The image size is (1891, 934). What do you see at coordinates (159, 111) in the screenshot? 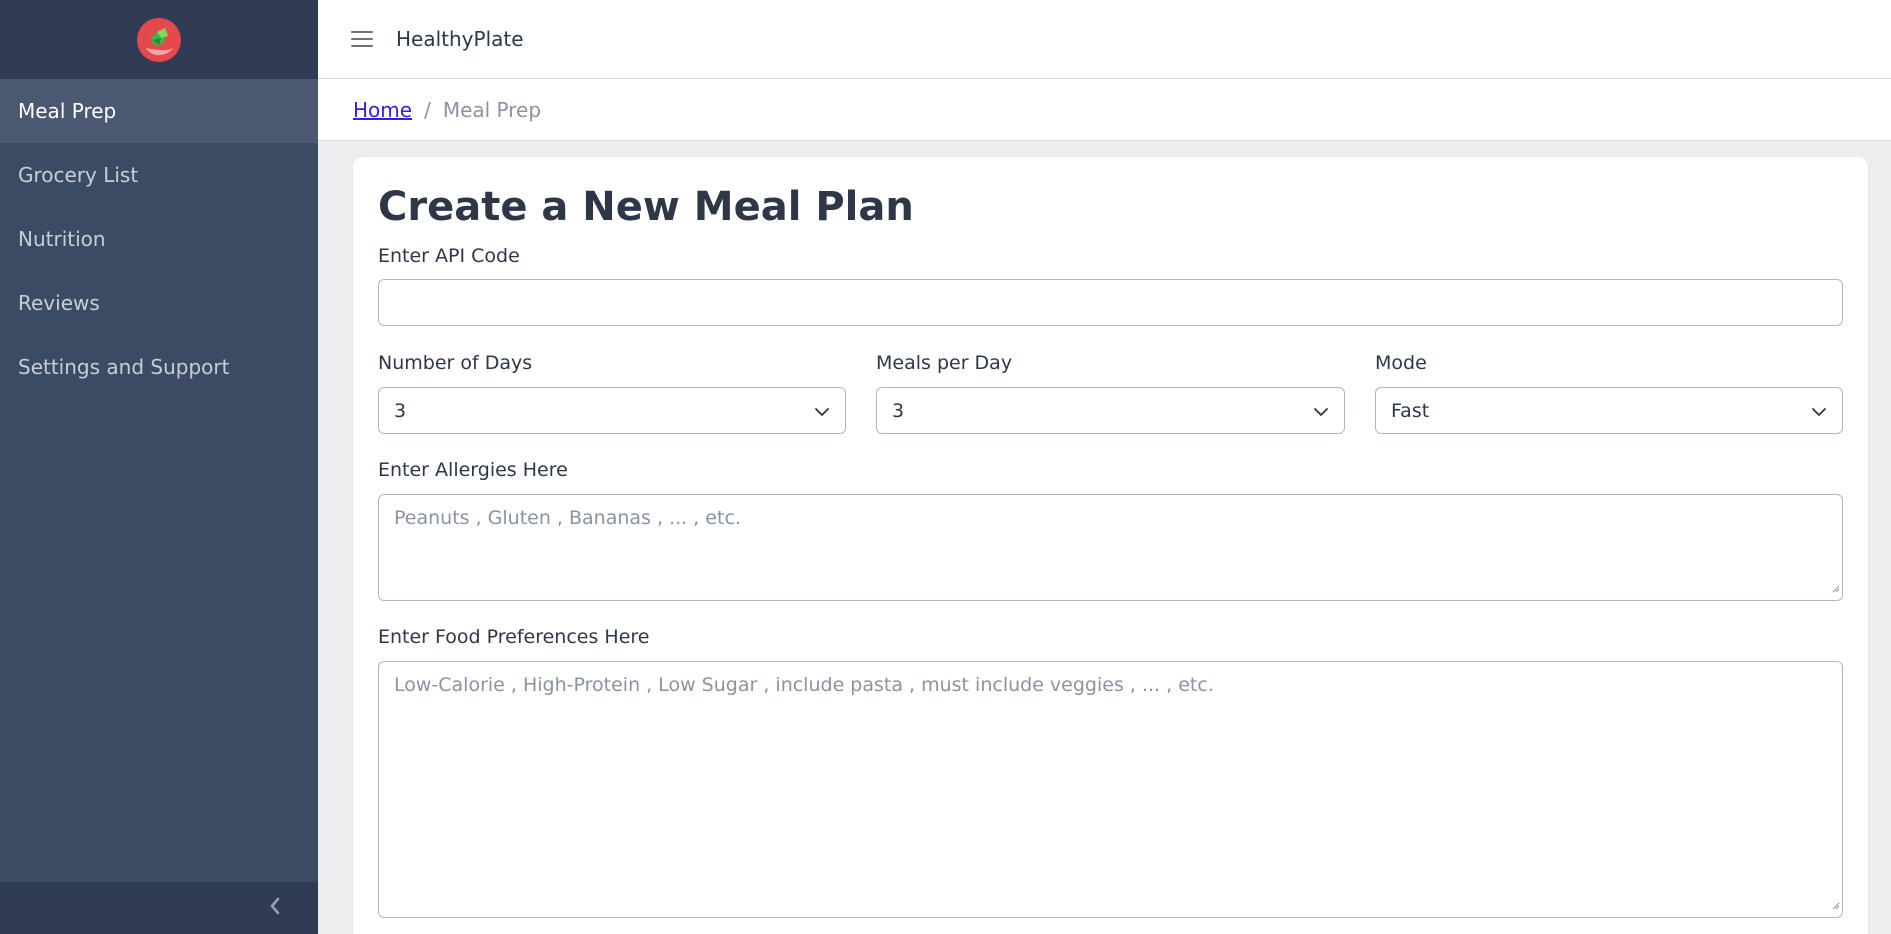
I see `sidebar-item-meal-prep: Meal Prep` at bounding box center [159, 111].